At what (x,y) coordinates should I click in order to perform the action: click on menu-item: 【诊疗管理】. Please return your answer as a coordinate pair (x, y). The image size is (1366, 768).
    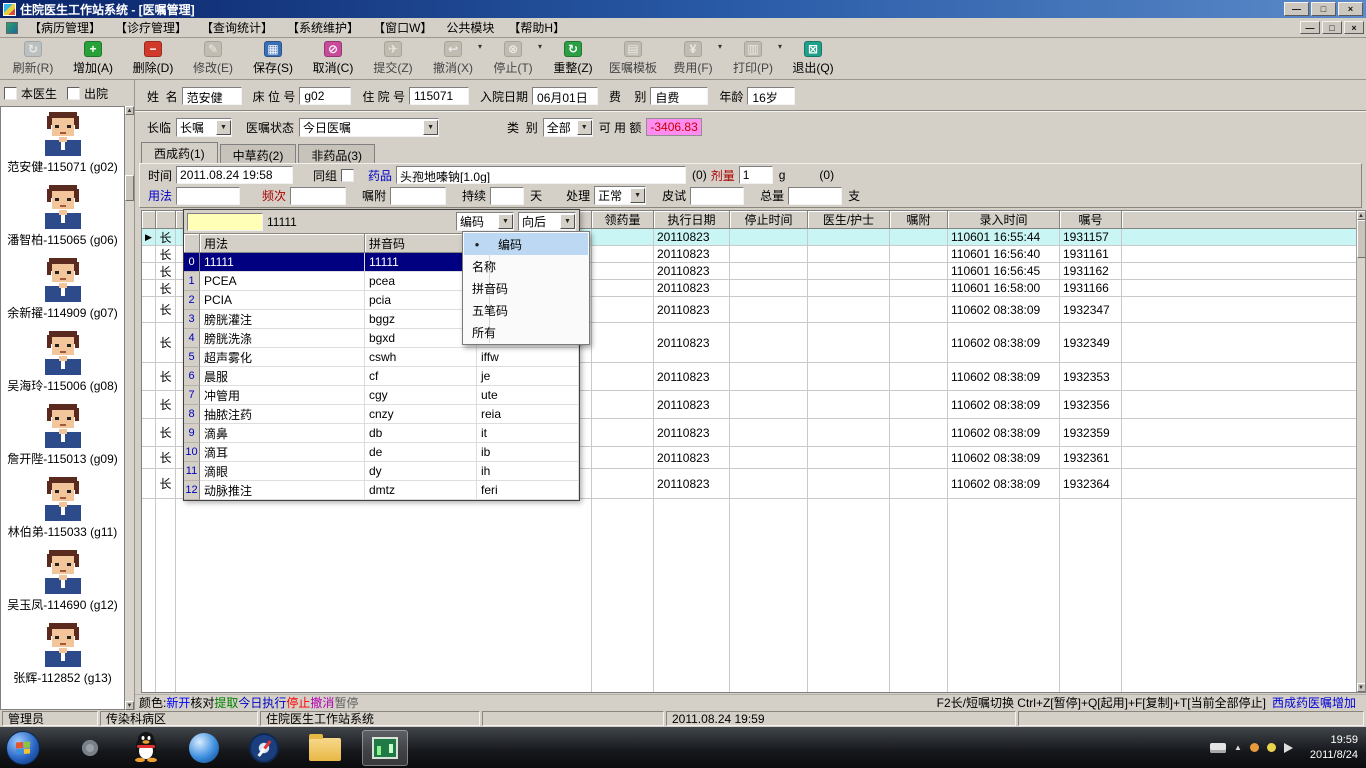
    Looking at the image, I should click on (151, 27).